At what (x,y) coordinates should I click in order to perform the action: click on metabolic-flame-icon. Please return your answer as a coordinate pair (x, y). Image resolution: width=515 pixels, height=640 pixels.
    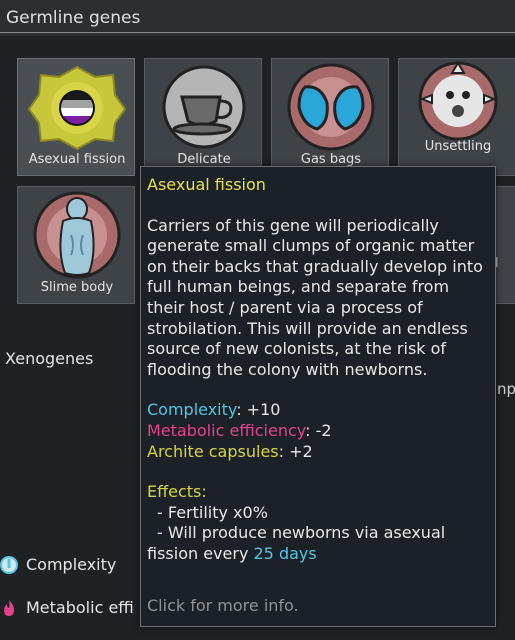
    Looking at the image, I should click on (9, 608).